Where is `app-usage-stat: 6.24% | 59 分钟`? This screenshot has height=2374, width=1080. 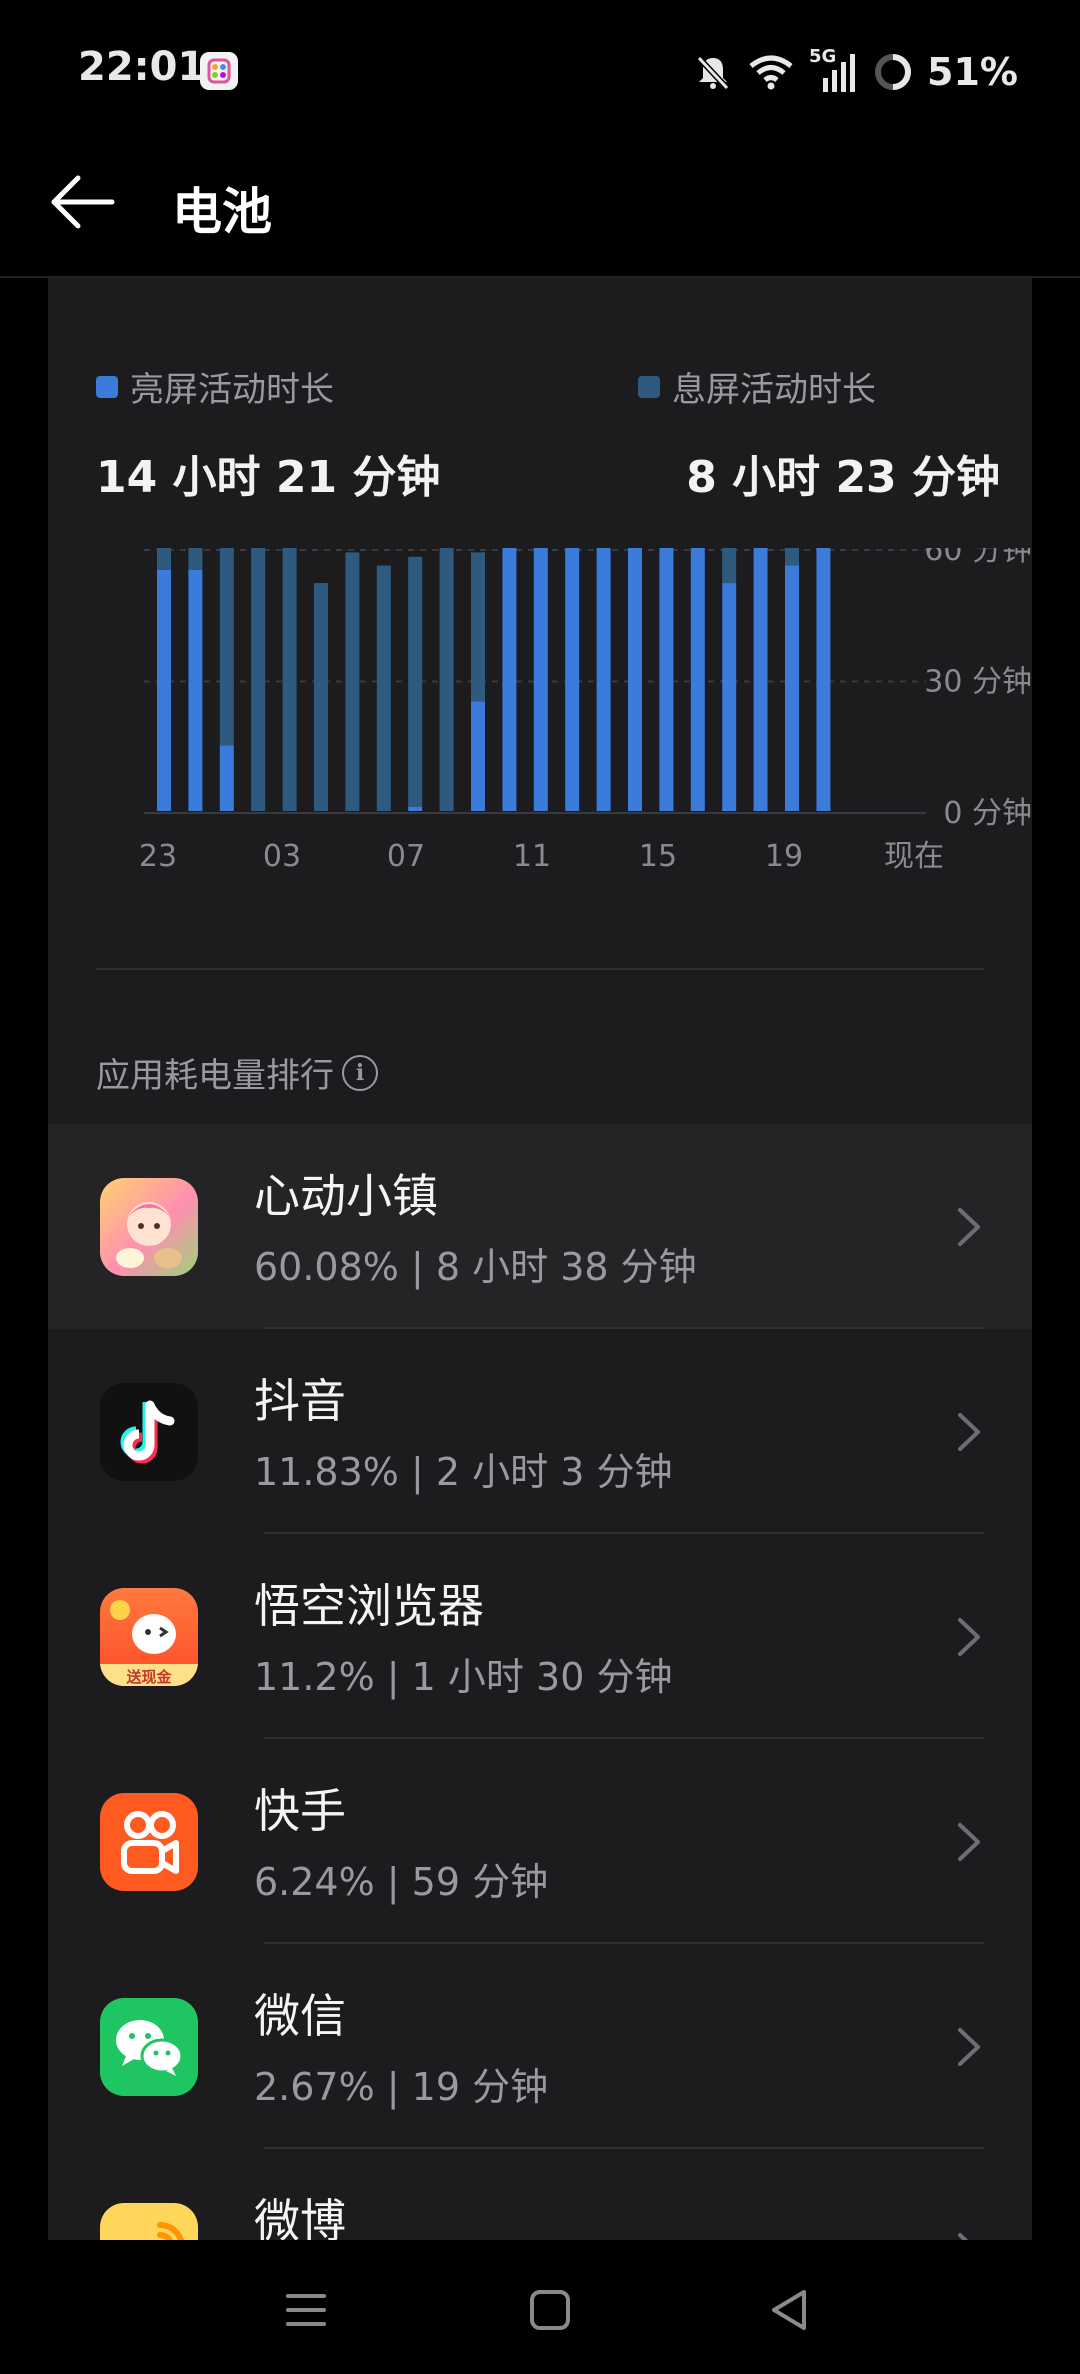 app-usage-stat: 6.24% | 59 分钟 is located at coordinates (401, 1882).